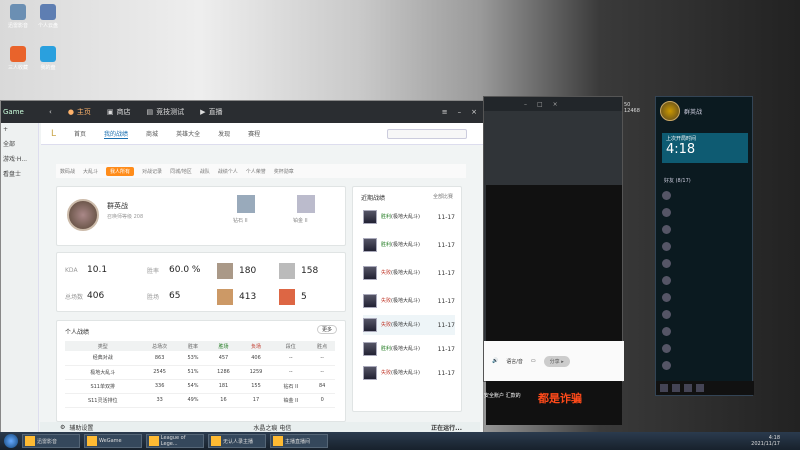 The height and width of the screenshot is (450, 800). I want to click on nav-schedule: 赛程, so click(254, 133).